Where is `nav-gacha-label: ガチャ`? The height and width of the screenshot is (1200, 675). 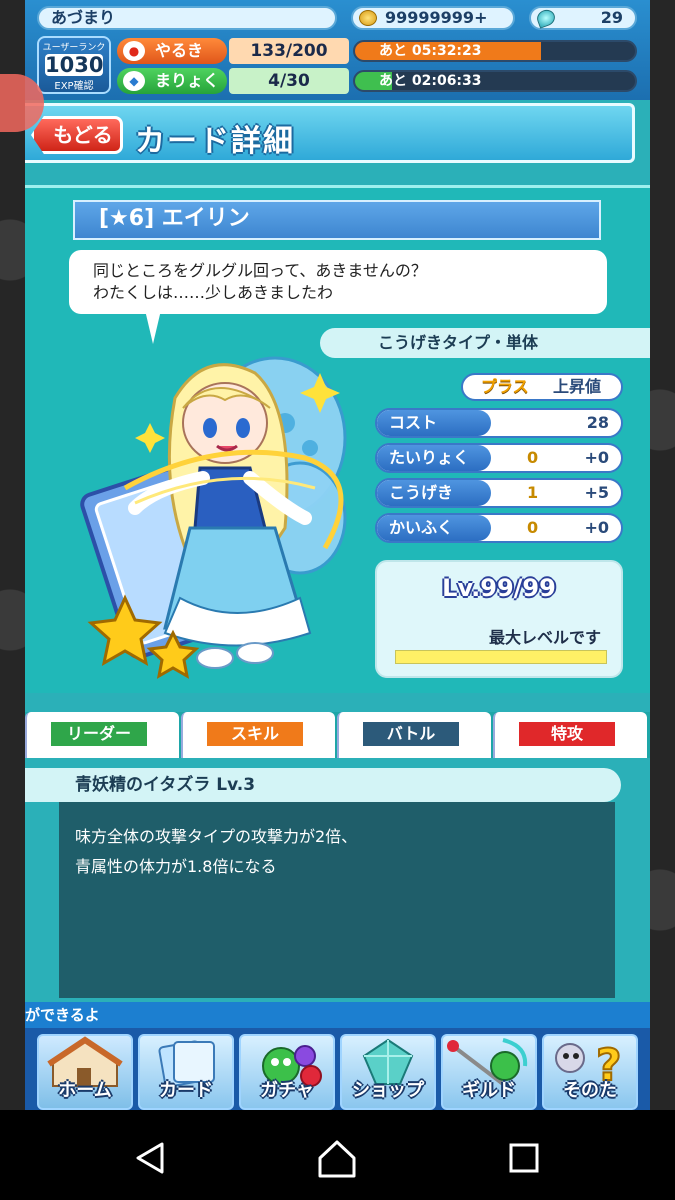
nav-gacha-label: ガチャ is located at coordinates (287, 1090).